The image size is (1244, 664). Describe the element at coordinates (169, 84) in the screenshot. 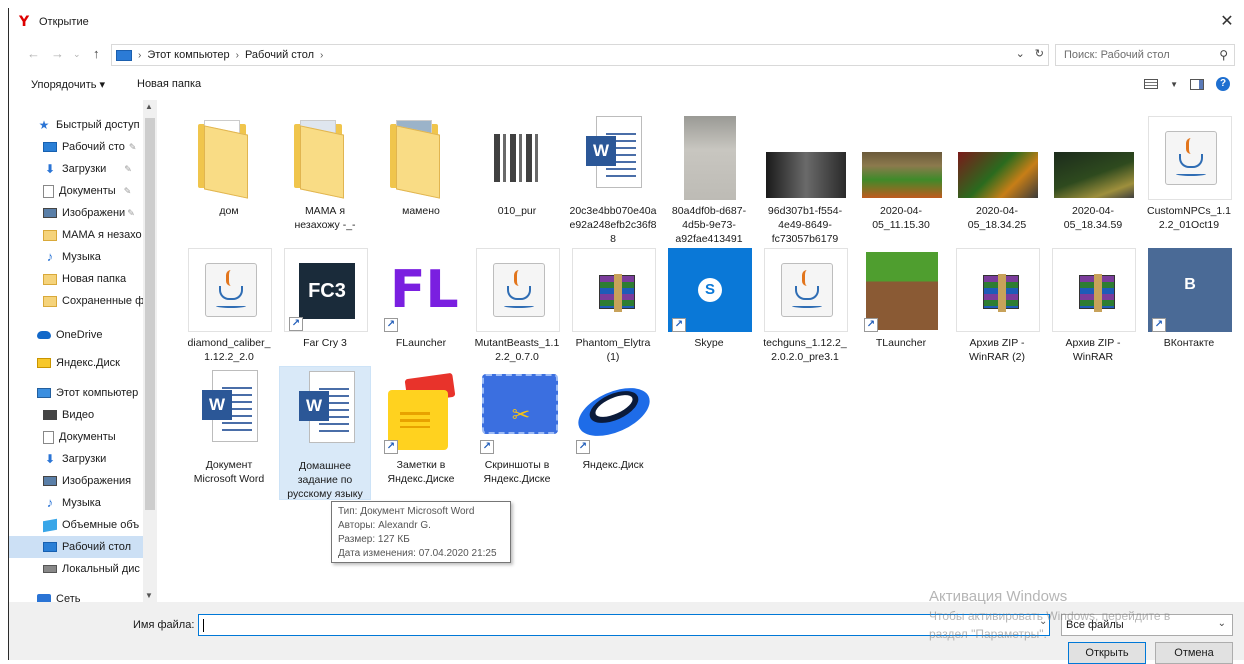

I see `new-folder-button: Новая папка` at that location.